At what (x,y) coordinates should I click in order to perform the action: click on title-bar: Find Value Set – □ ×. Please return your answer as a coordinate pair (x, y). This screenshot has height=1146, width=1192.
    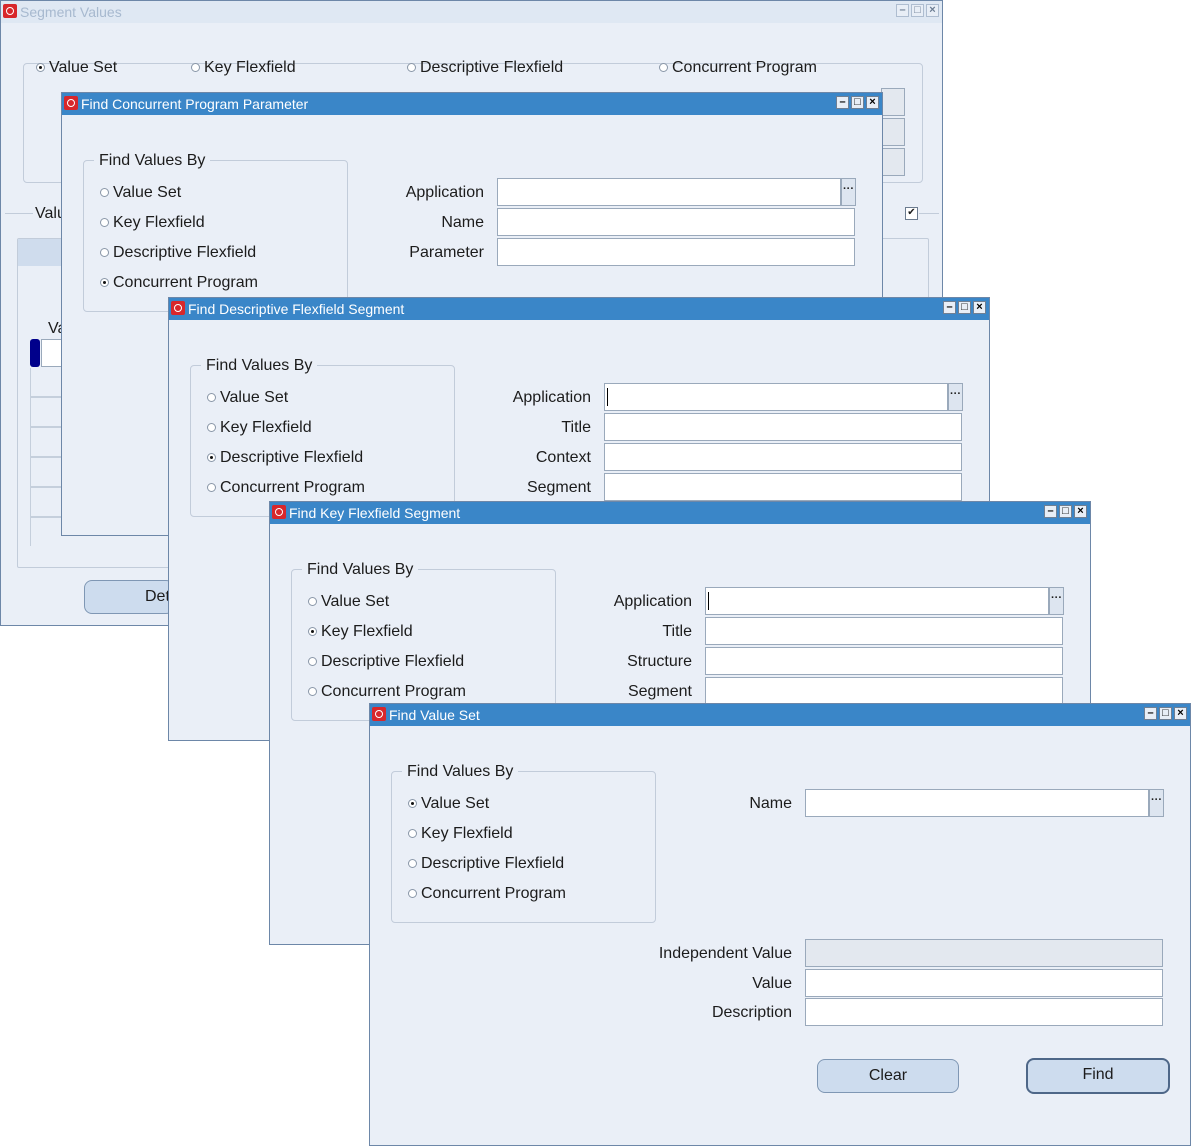
    Looking at the image, I should click on (780, 715).